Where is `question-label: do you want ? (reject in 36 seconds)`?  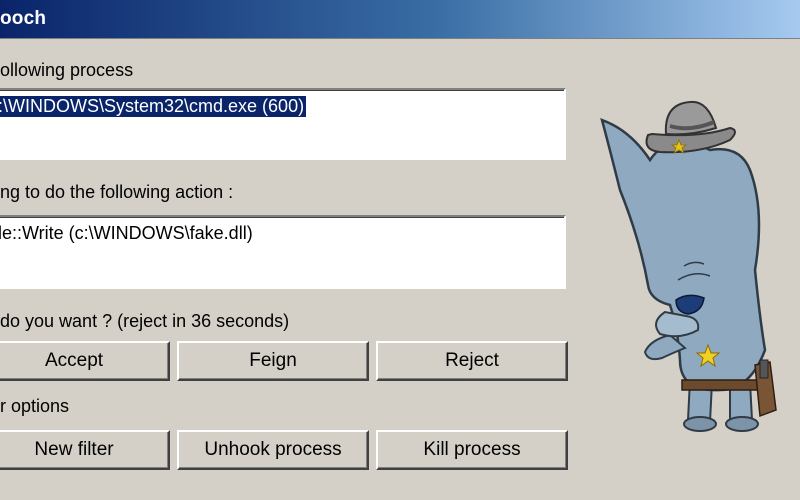 question-label: do you want ? (reject in 36 seconds) is located at coordinates (145, 321).